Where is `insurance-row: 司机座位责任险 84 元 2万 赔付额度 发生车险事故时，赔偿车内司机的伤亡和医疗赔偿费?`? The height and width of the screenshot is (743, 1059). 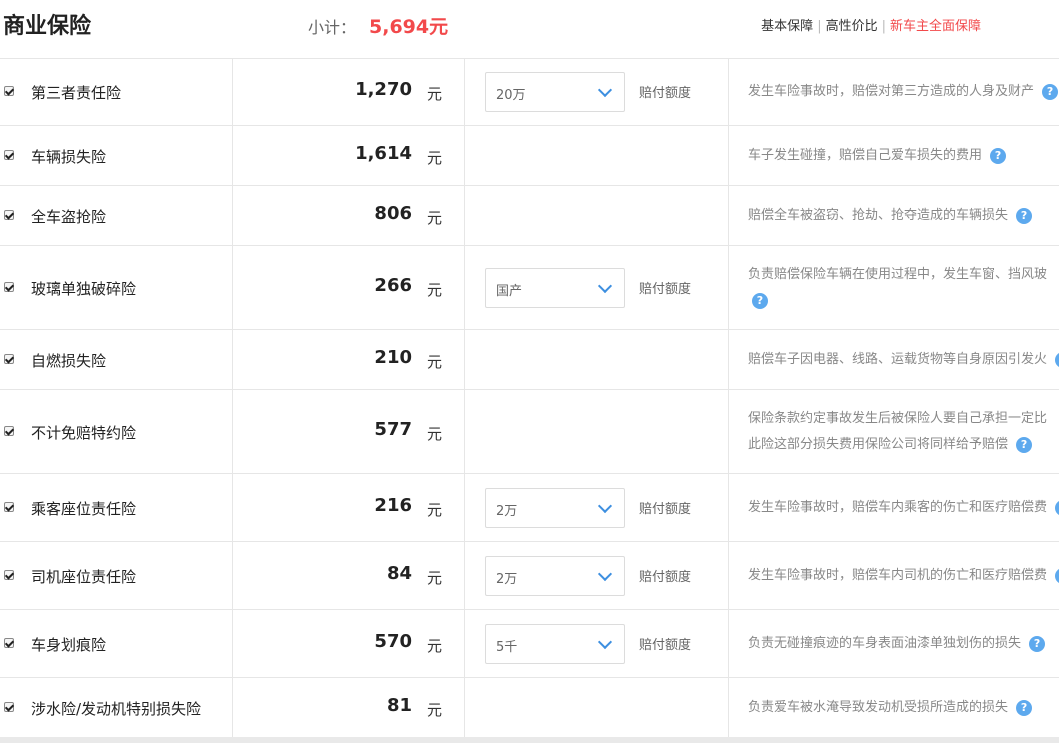
insurance-row: 司机座位责任险 84 元 2万 赔付额度 发生车险事故时，赔偿车内司机的伤亡和医疗赔偿费? is located at coordinates (529, 576).